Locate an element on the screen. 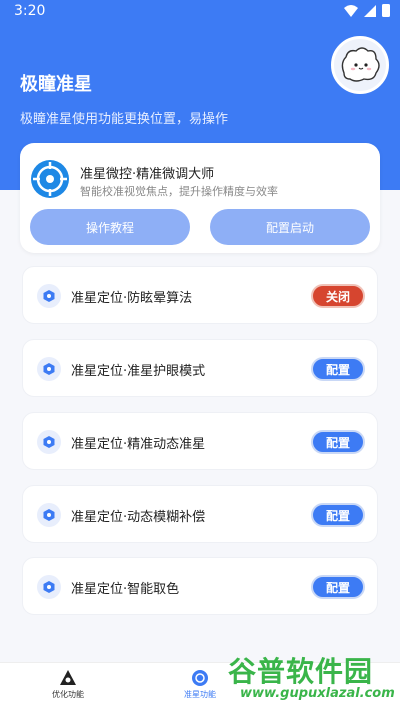  close-toggle-button: 关闭 is located at coordinates (338, 296).